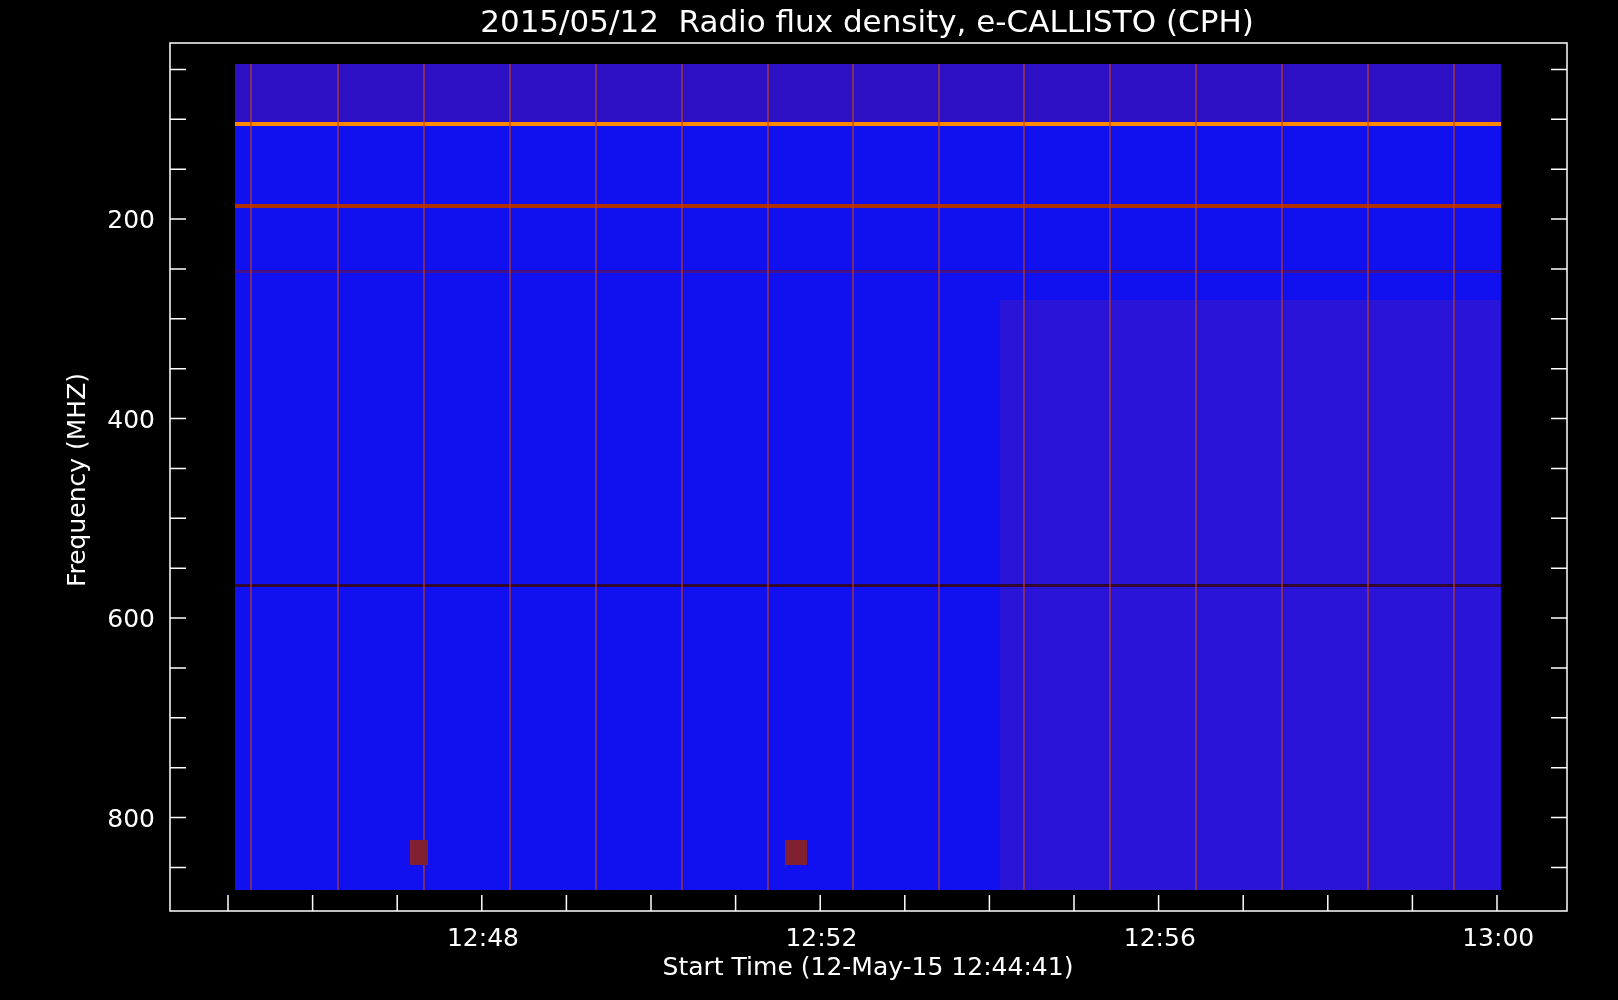  What do you see at coordinates (76, 480) in the screenshot?
I see `y-axis-label: Frequency (MHZ)` at bounding box center [76, 480].